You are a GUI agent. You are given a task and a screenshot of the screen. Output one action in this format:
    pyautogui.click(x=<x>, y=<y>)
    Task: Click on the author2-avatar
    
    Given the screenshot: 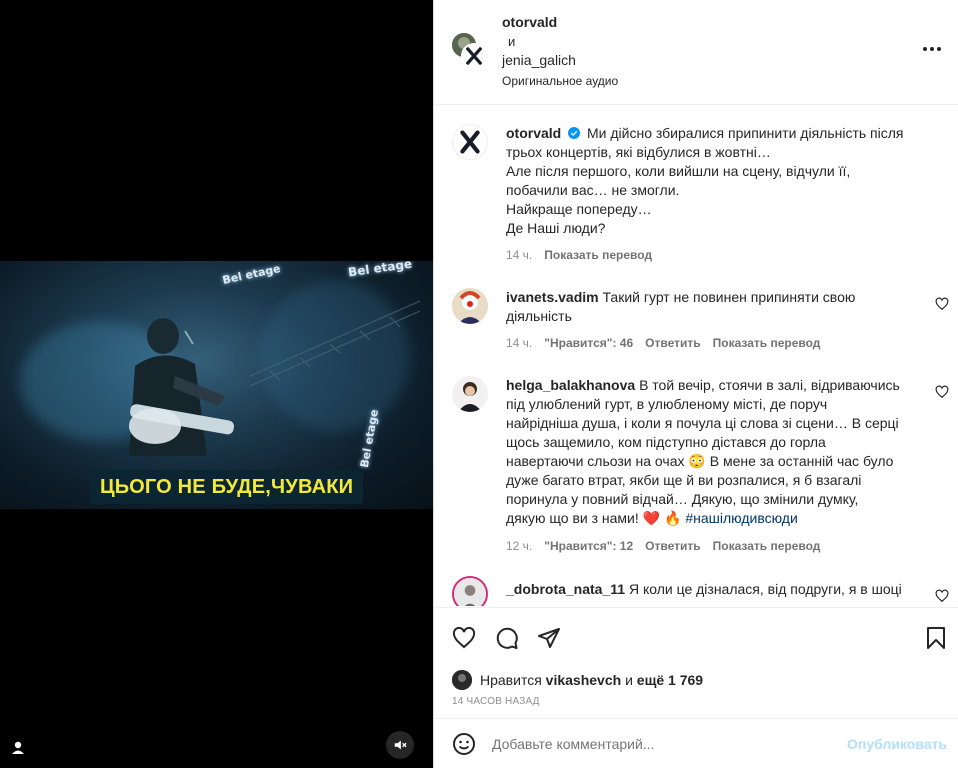 What is the action you would take?
    pyautogui.click(x=474, y=56)
    